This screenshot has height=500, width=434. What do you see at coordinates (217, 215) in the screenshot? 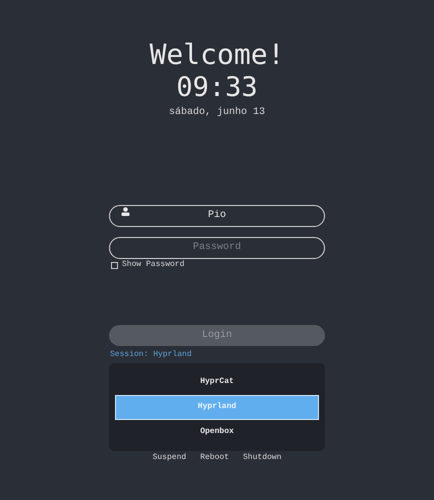
I see `username-field: Pio` at bounding box center [217, 215].